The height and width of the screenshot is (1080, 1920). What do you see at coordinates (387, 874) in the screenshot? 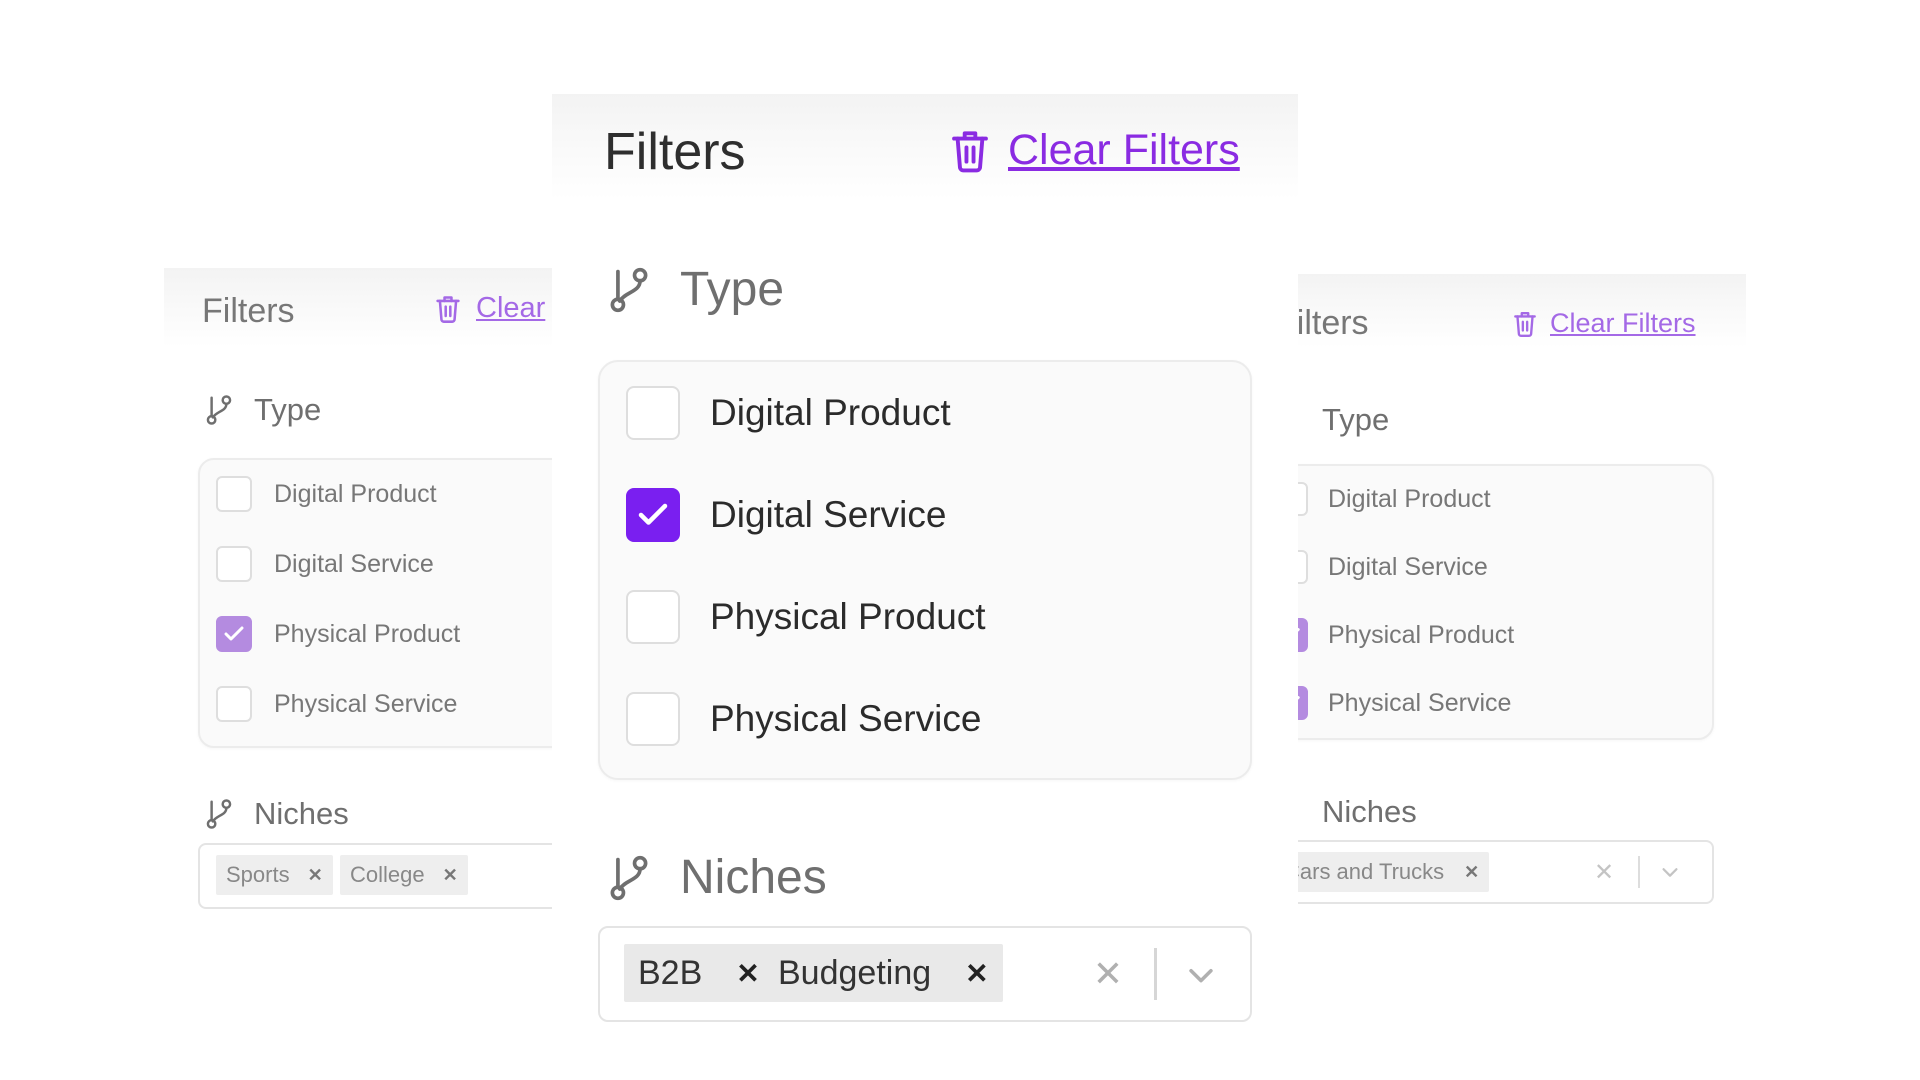
I see `chip-label: College` at bounding box center [387, 874].